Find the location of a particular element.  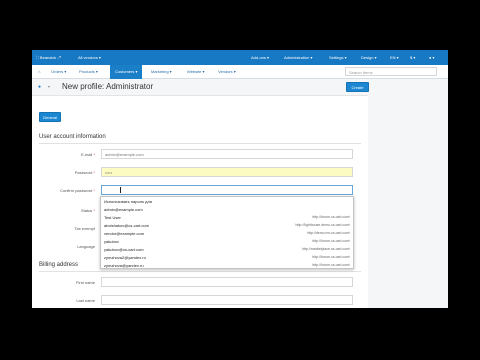

tab-general: General is located at coordinates (50, 117).